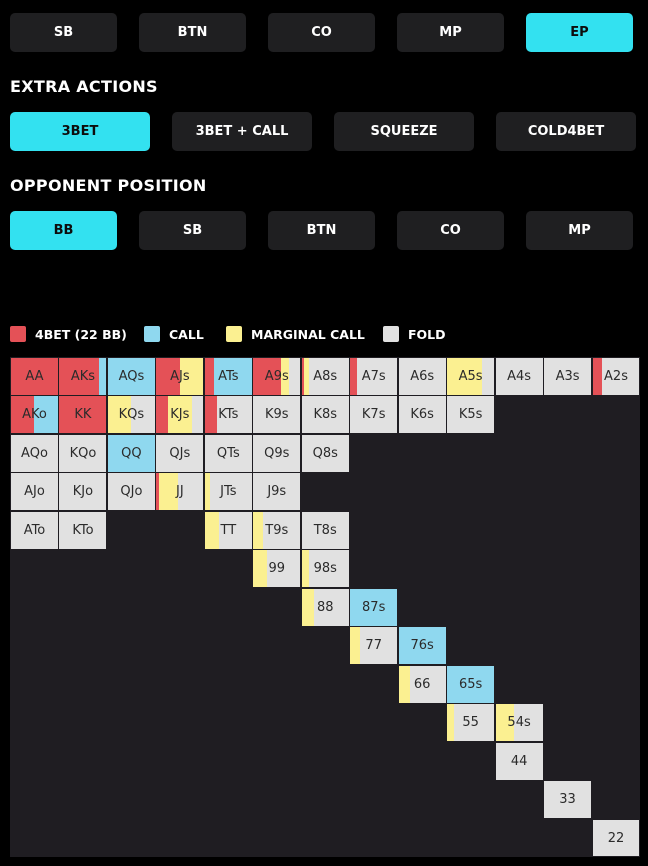 The image size is (648, 866). What do you see at coordinates (519, 761) in the screenshot?
I see `hand-cell-44: 44` at bounding box center [519, 761].